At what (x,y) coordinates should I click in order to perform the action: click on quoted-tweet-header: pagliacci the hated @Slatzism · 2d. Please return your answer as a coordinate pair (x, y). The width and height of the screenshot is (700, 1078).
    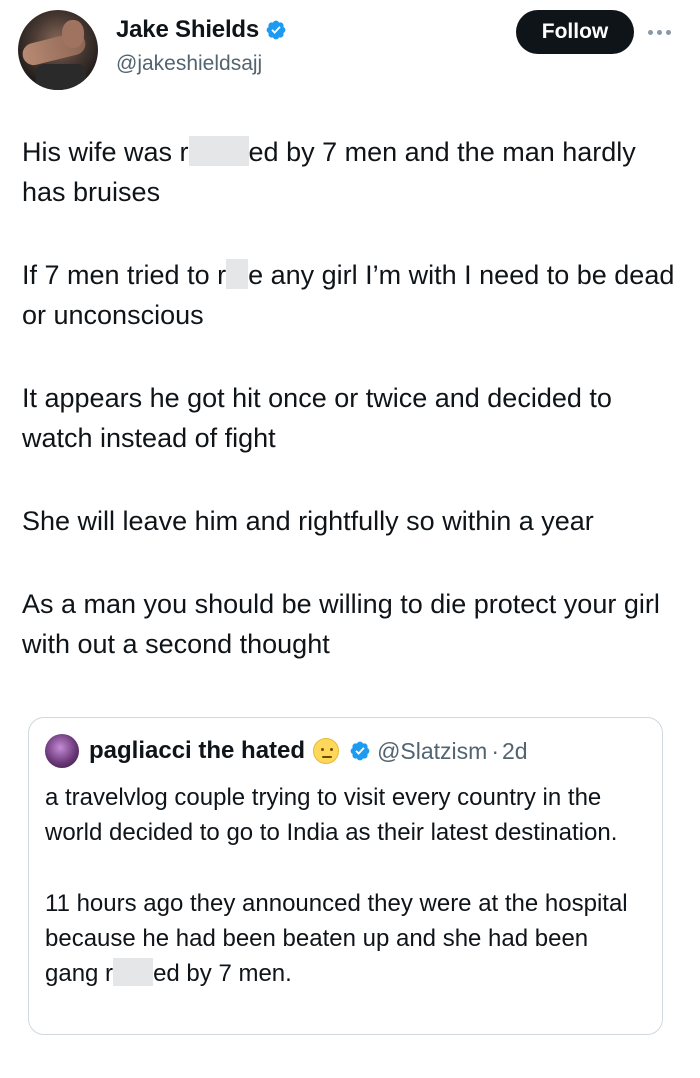
    Looking at the image, I should click on (286, 751).